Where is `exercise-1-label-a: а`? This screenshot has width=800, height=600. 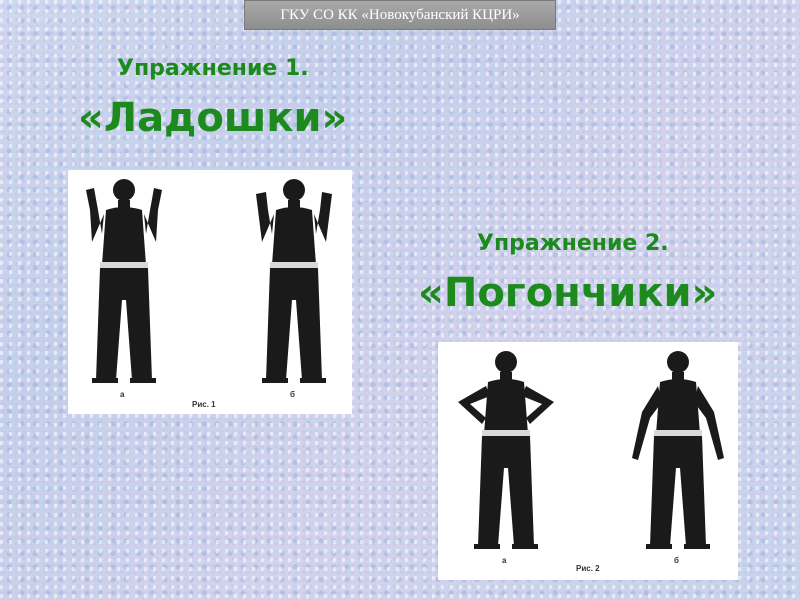
exercise-1-label-a: а is located at coordinates (122, 394).